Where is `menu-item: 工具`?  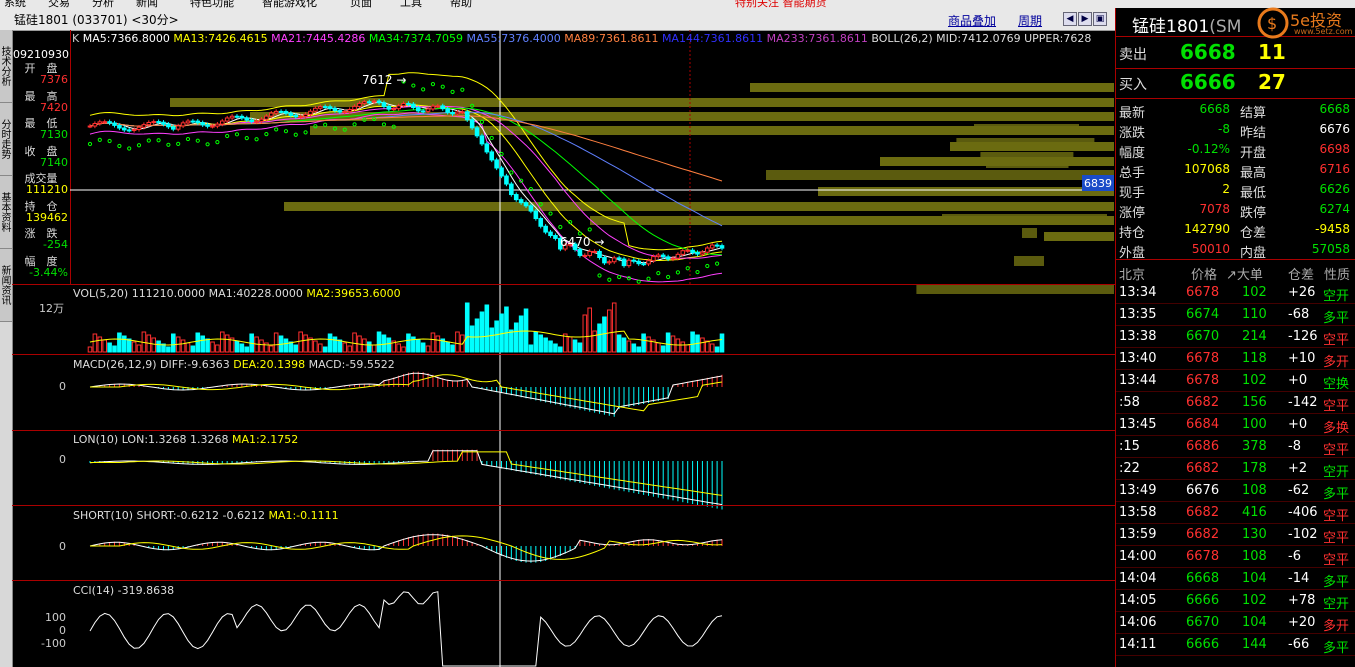 menu-item: 工具 is located at coordinates (411, 4).